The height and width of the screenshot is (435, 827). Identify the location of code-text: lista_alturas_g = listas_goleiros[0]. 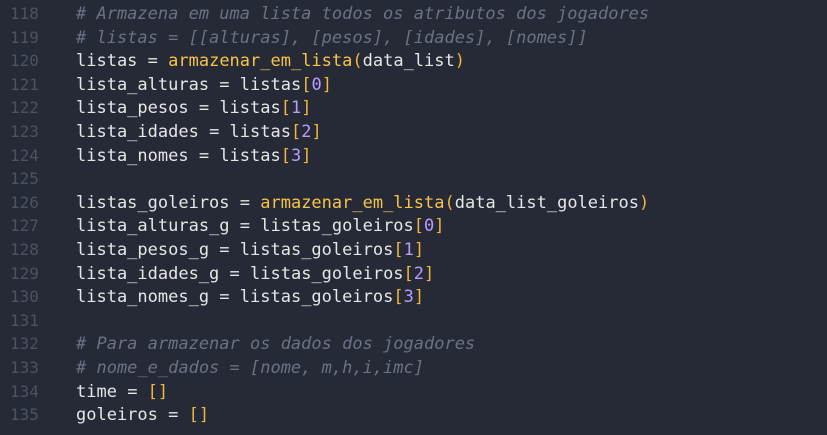
(260, 226).